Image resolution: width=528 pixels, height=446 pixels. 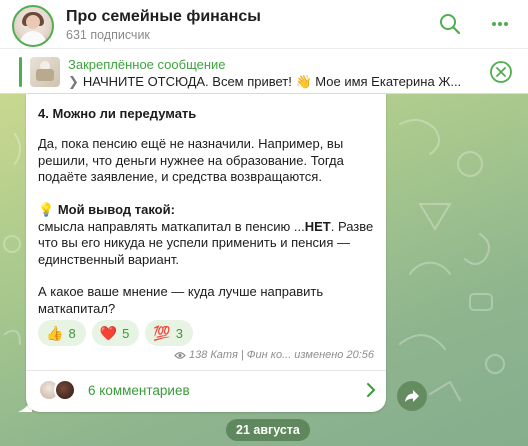 I want to click on close-icon, so click(x=501, y=72).